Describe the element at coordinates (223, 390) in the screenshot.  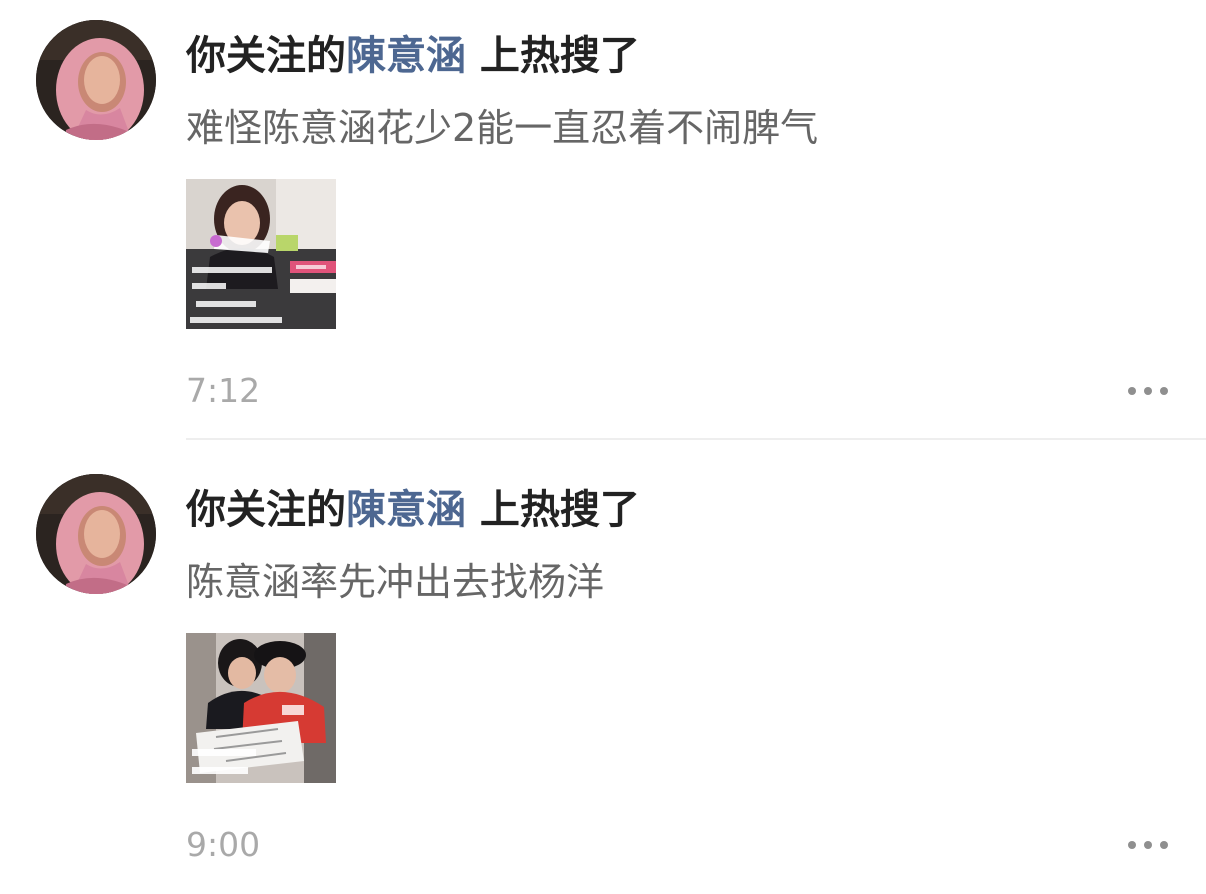
I see `timestamp: 7:12` at that location.